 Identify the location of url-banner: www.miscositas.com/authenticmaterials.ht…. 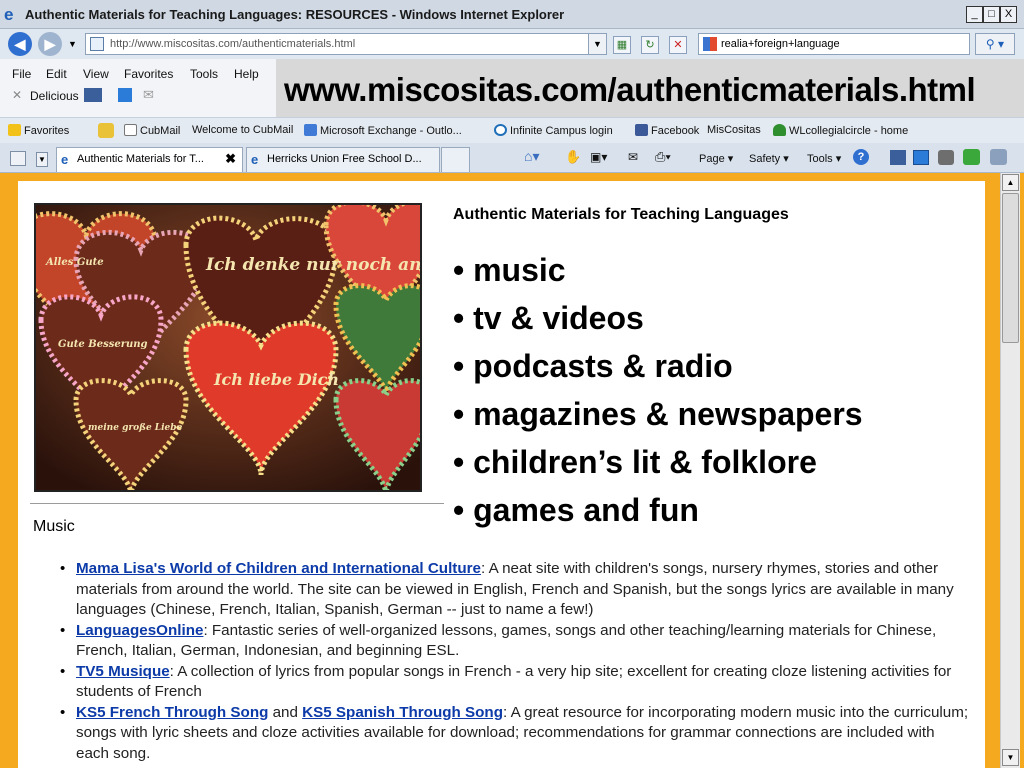
(650, 88).